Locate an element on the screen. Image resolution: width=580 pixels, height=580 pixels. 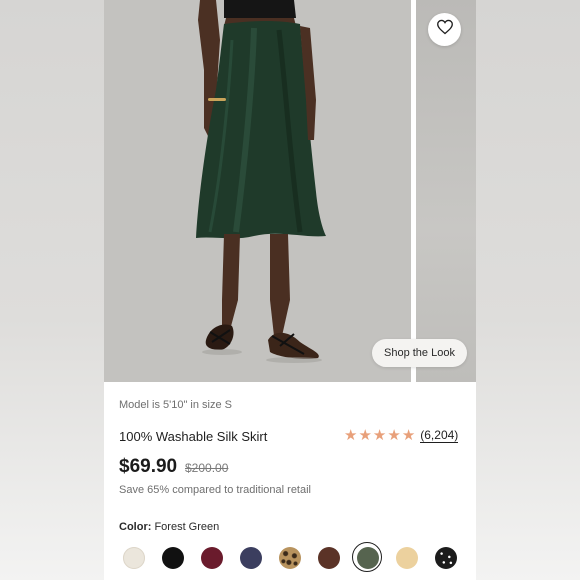
model-size-note: Model is 5'10" in size S is located at coordinates (176, 405).